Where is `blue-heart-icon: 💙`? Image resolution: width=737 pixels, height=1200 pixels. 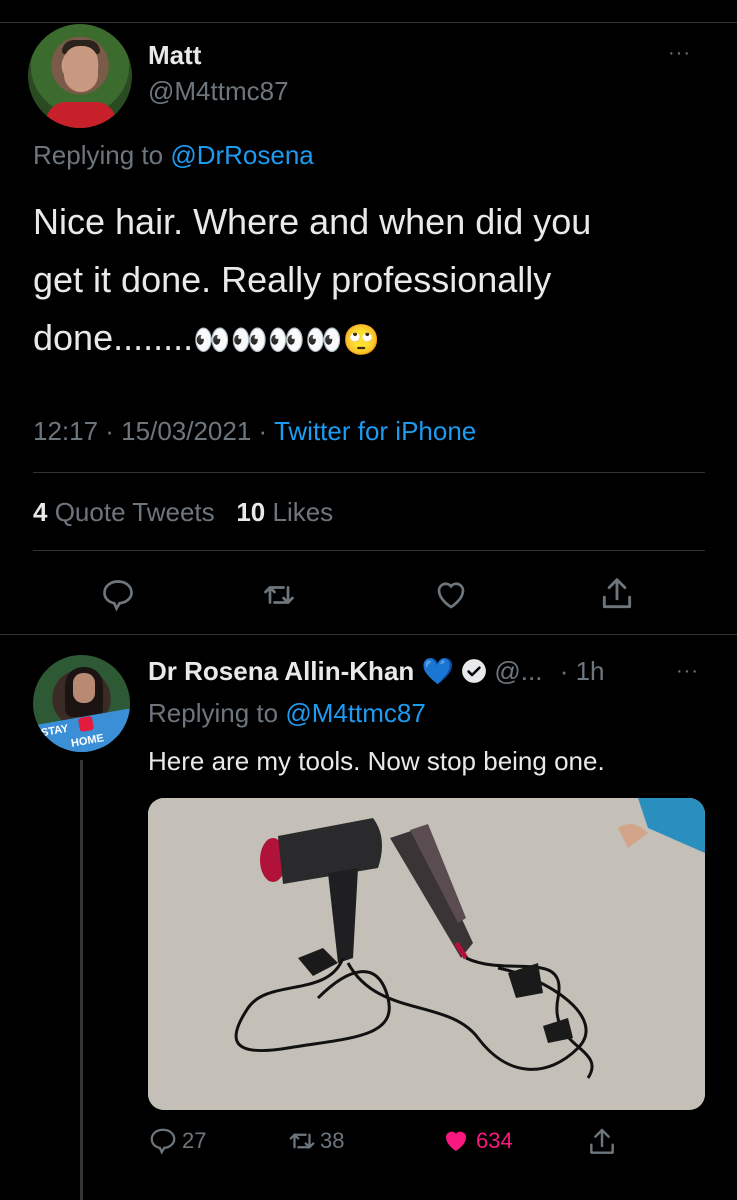 blue-heart-icon: 💙 is located at coordinates (437, 671).